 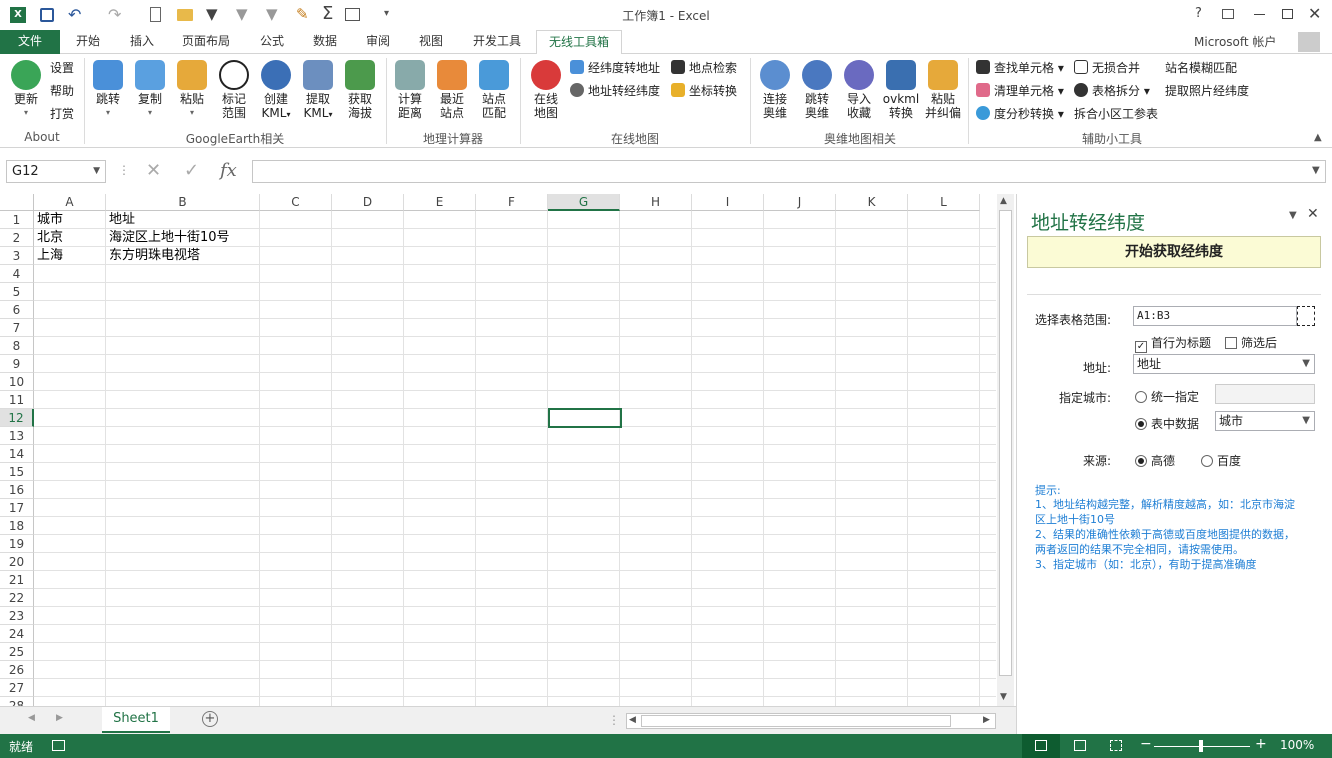 What do you see at coordinates (48, 220) in the screenshot?
I see `cell-a1: 城市` at bounding box center [48, 220].